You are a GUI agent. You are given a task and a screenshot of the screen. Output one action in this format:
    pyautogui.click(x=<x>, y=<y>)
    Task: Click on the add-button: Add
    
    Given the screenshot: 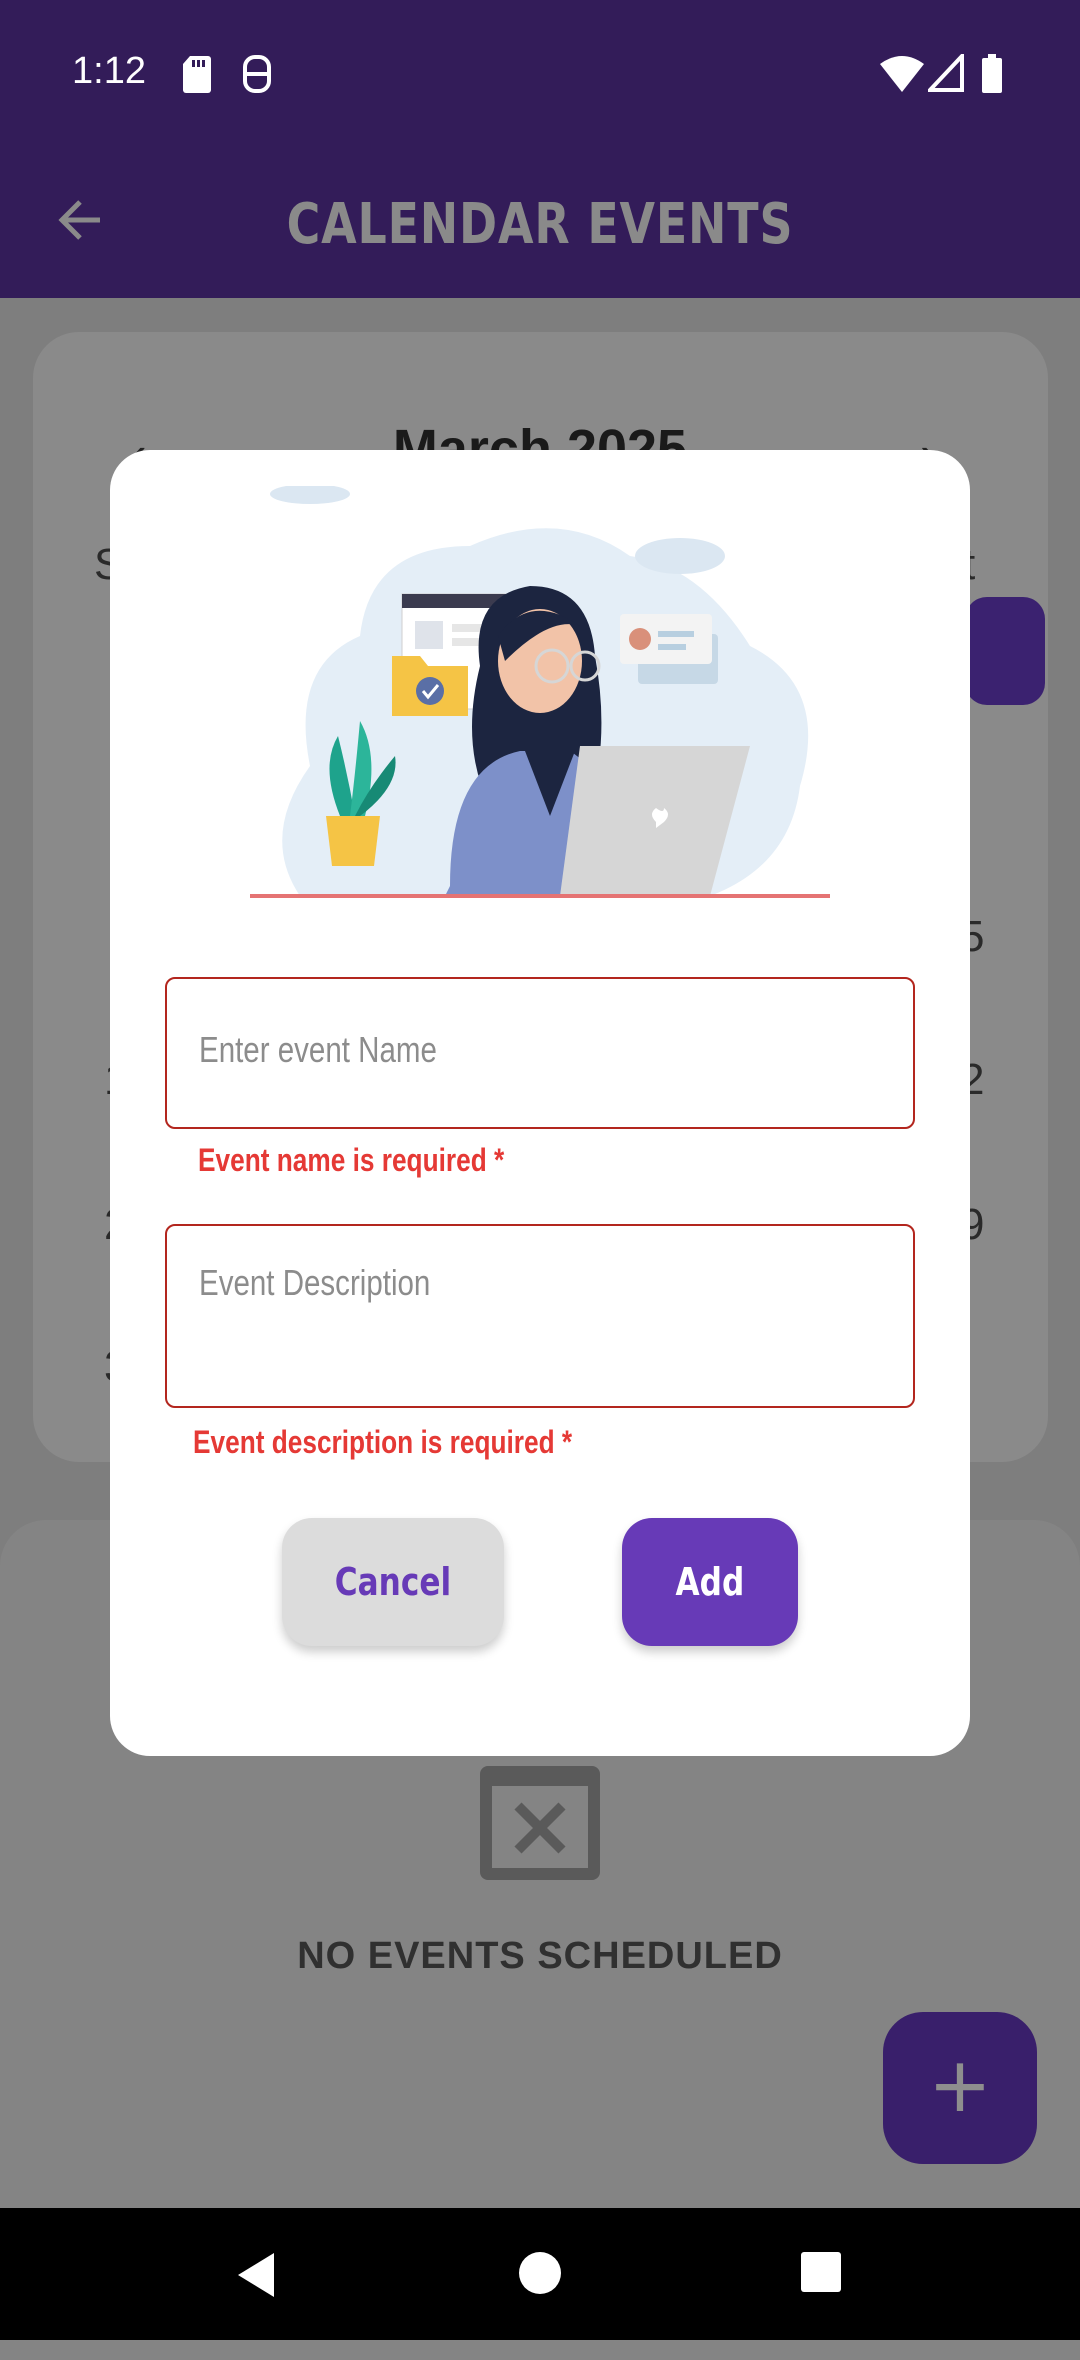 What is the action you would take?
    pyautogui.click(x=710, y=1582)
    